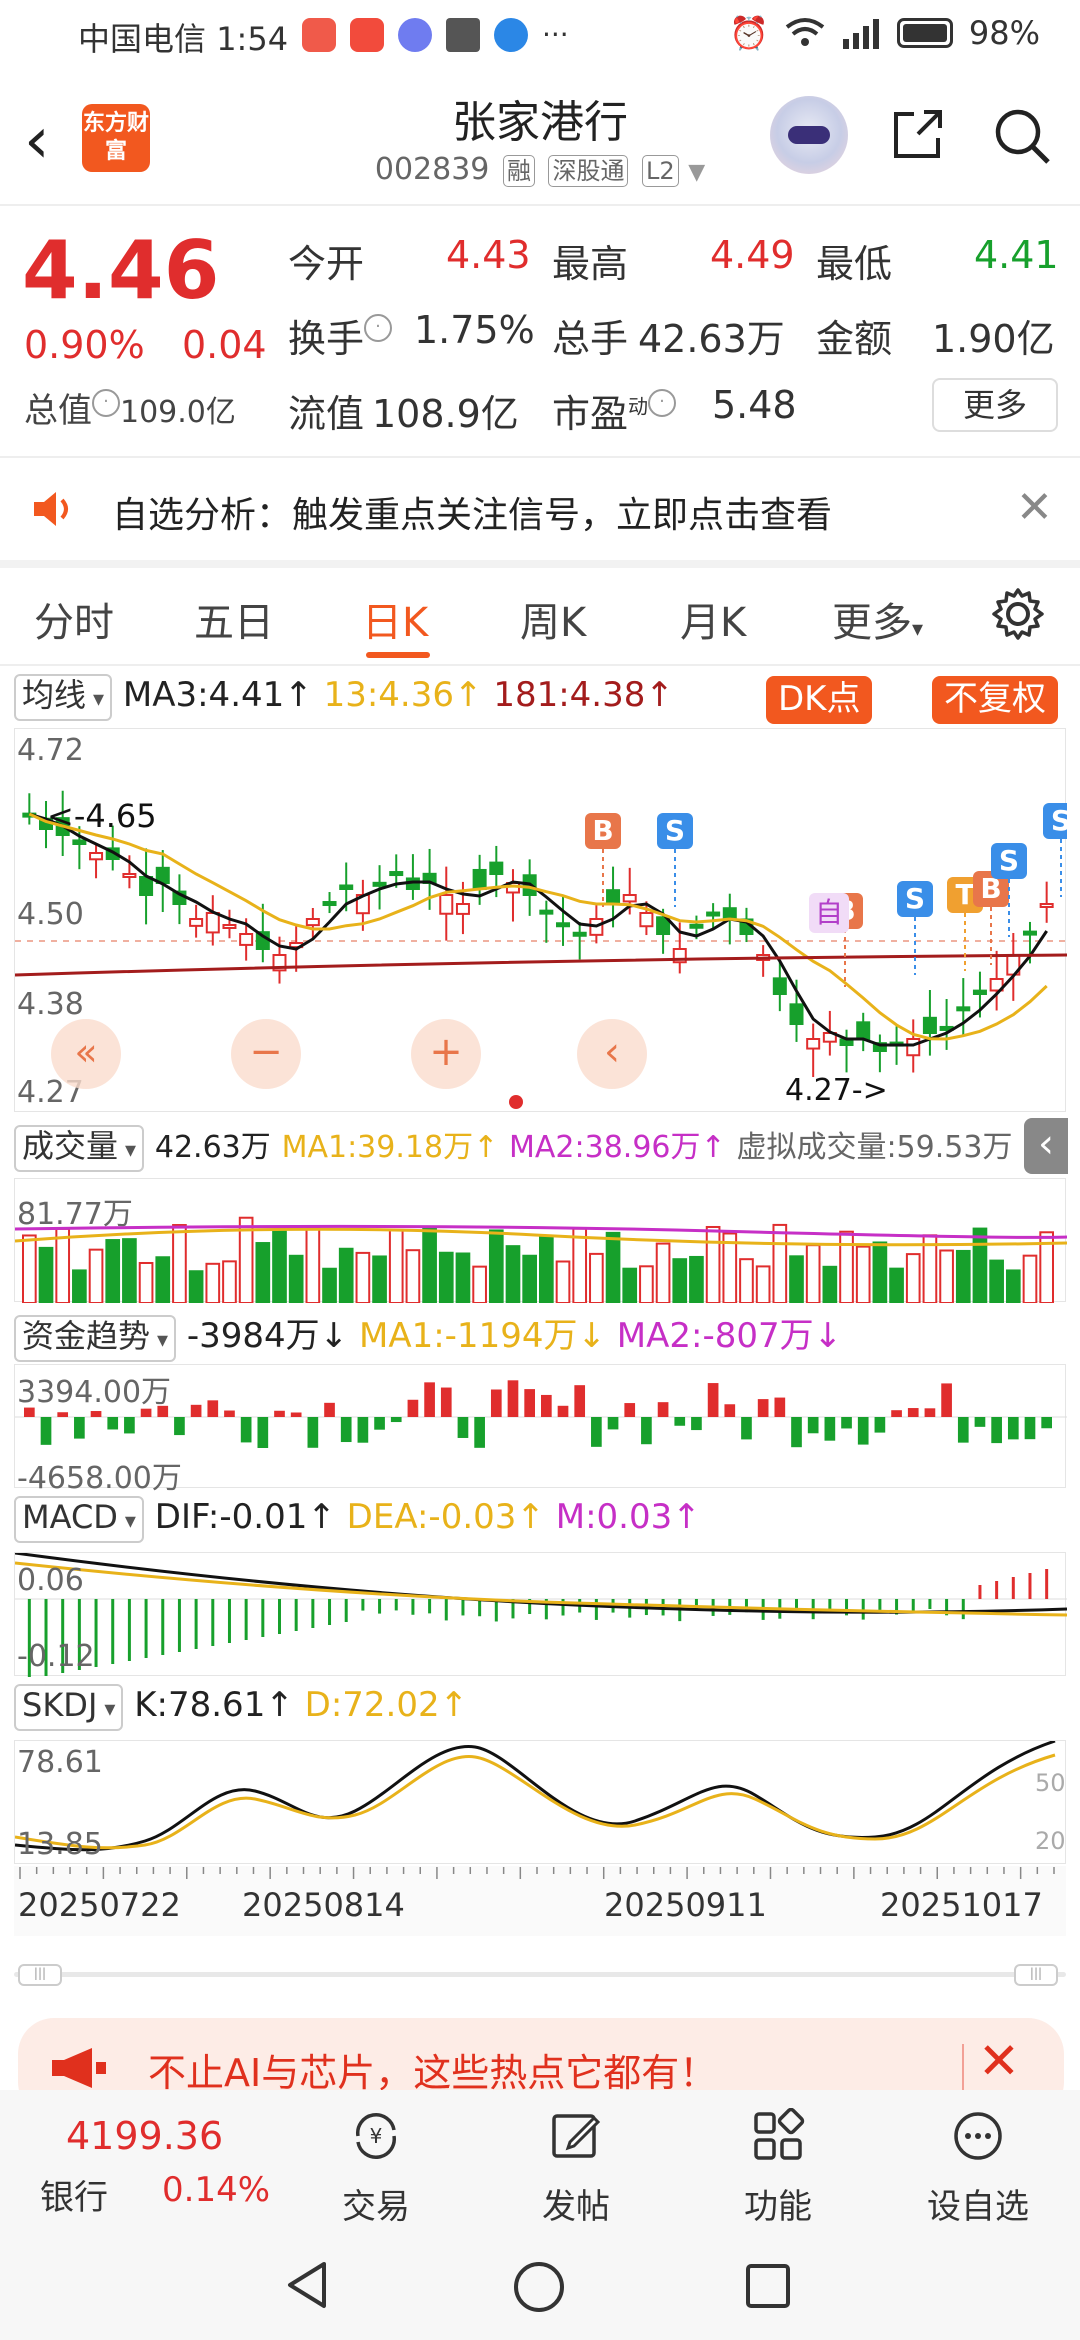  I want to click on share-icon, so click(918, 134).